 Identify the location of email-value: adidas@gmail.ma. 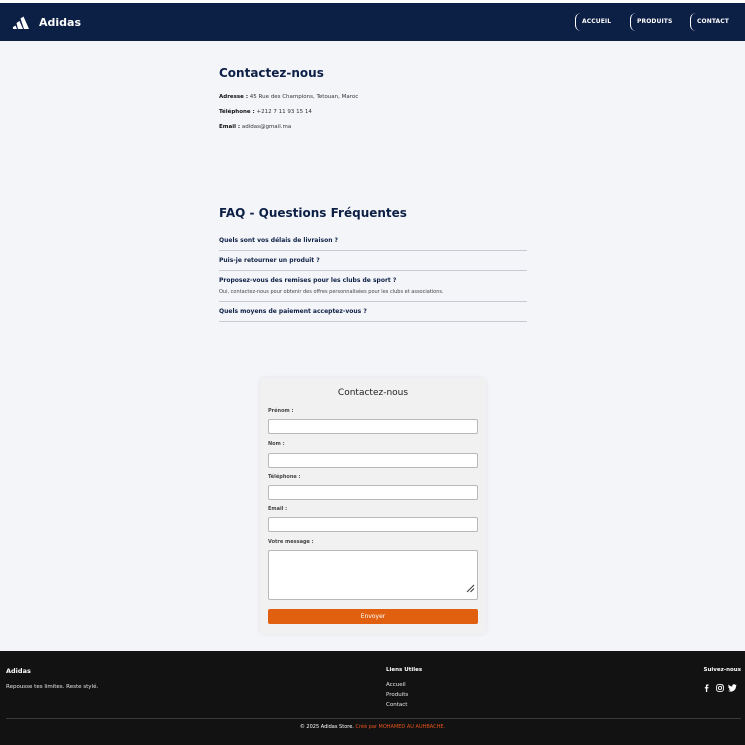
(266, 127).